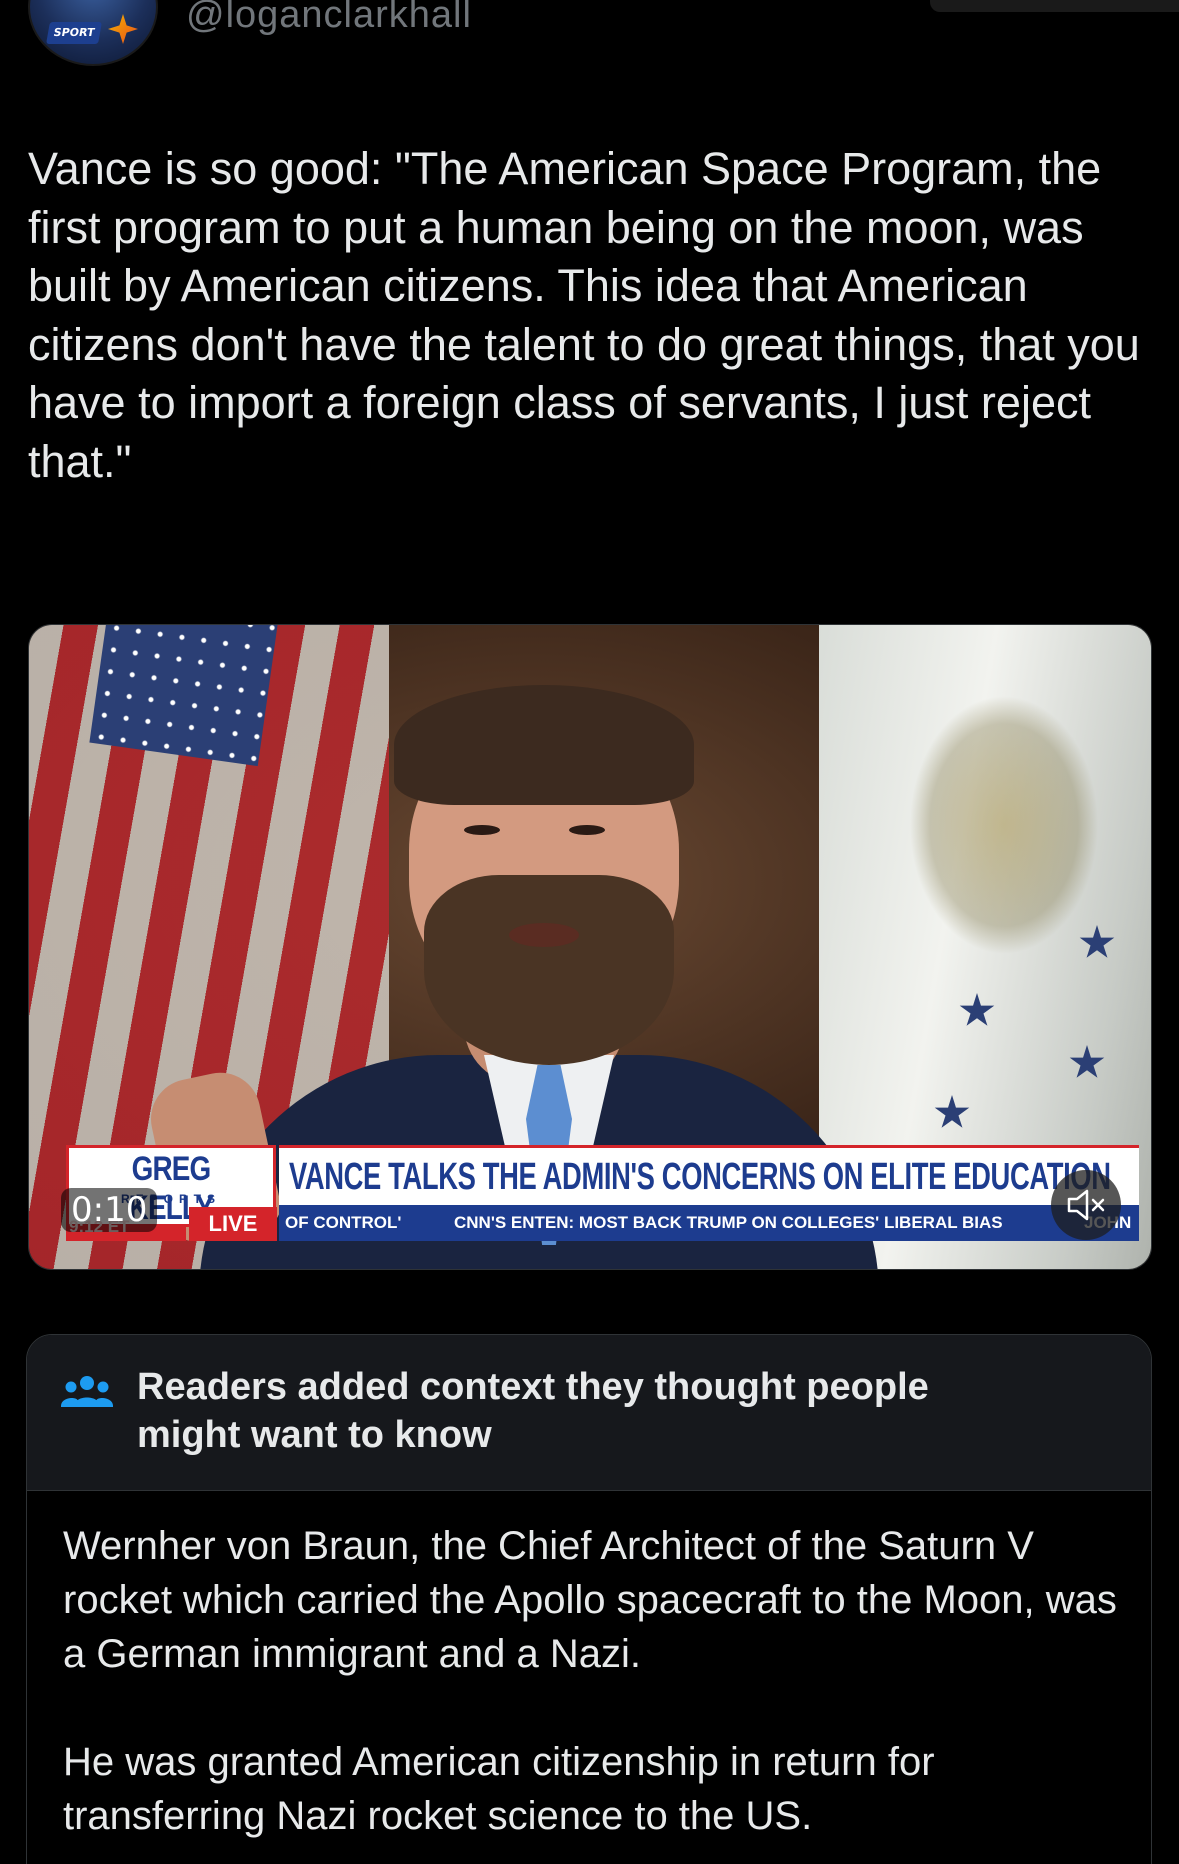  What do you see at coordinates (184, 696) in the screenshot?
I see `us-flag-canton` at bounding box center [184, 696].